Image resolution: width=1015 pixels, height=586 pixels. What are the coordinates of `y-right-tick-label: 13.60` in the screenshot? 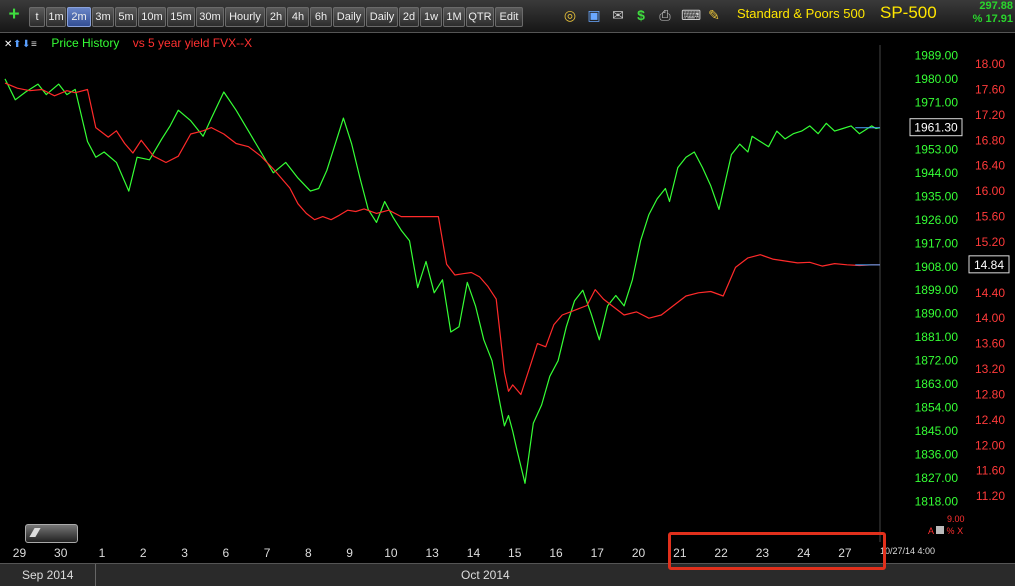 It's located at (990, 344).